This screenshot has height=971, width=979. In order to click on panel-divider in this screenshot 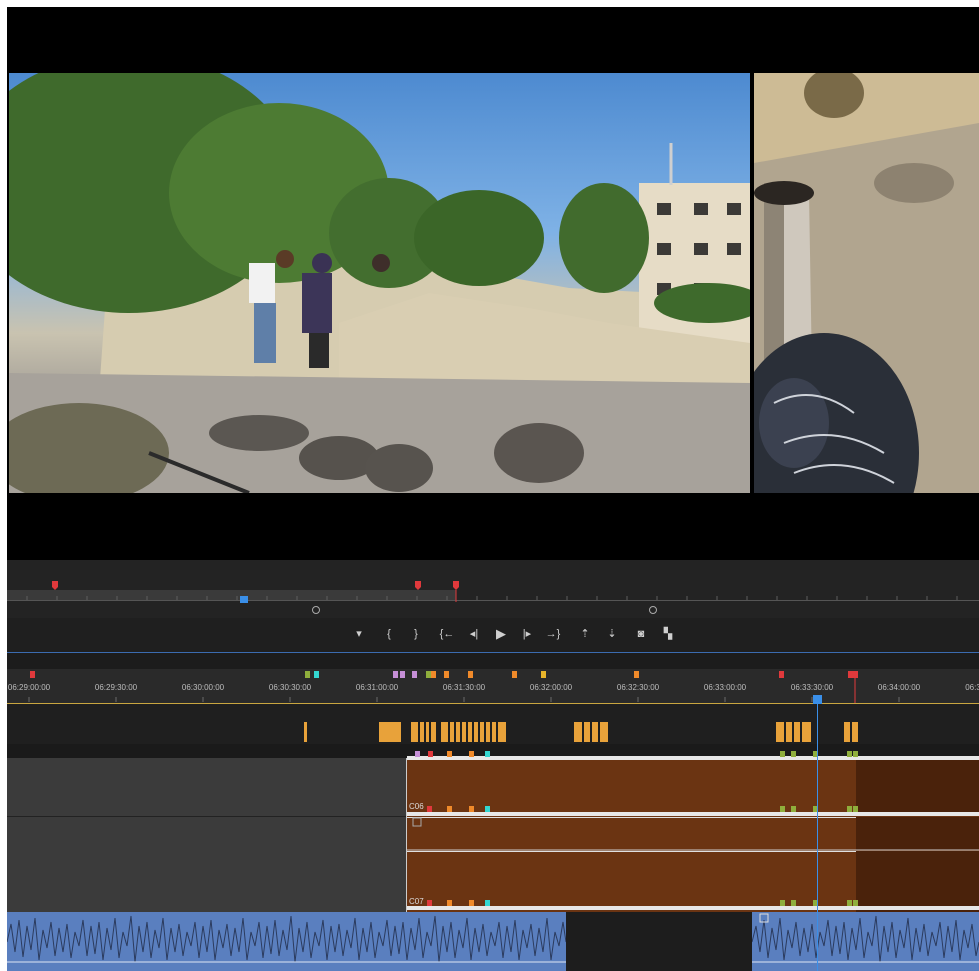, I will do `click(493, 661)`.